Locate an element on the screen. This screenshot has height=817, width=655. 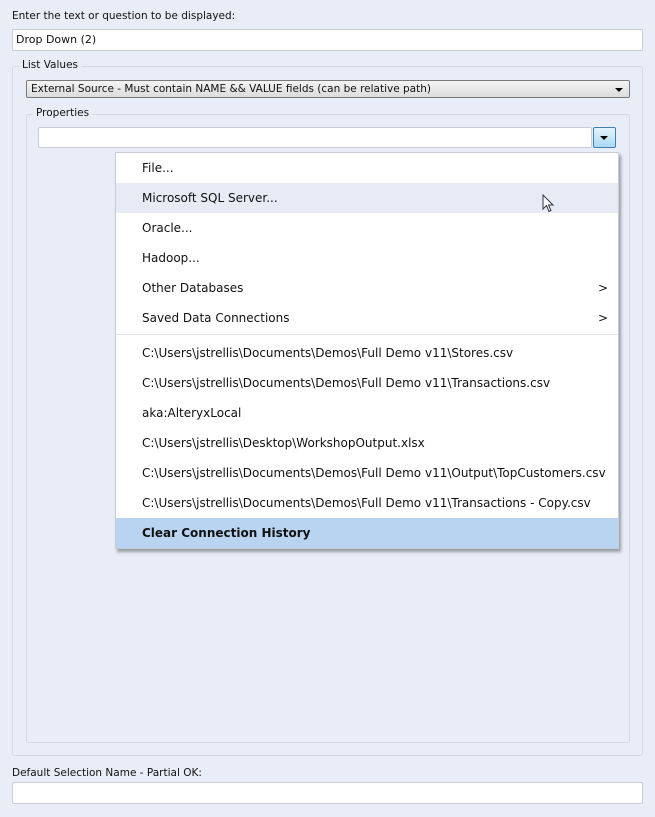
properties-label: Properties is located at coordinates (63, 113).